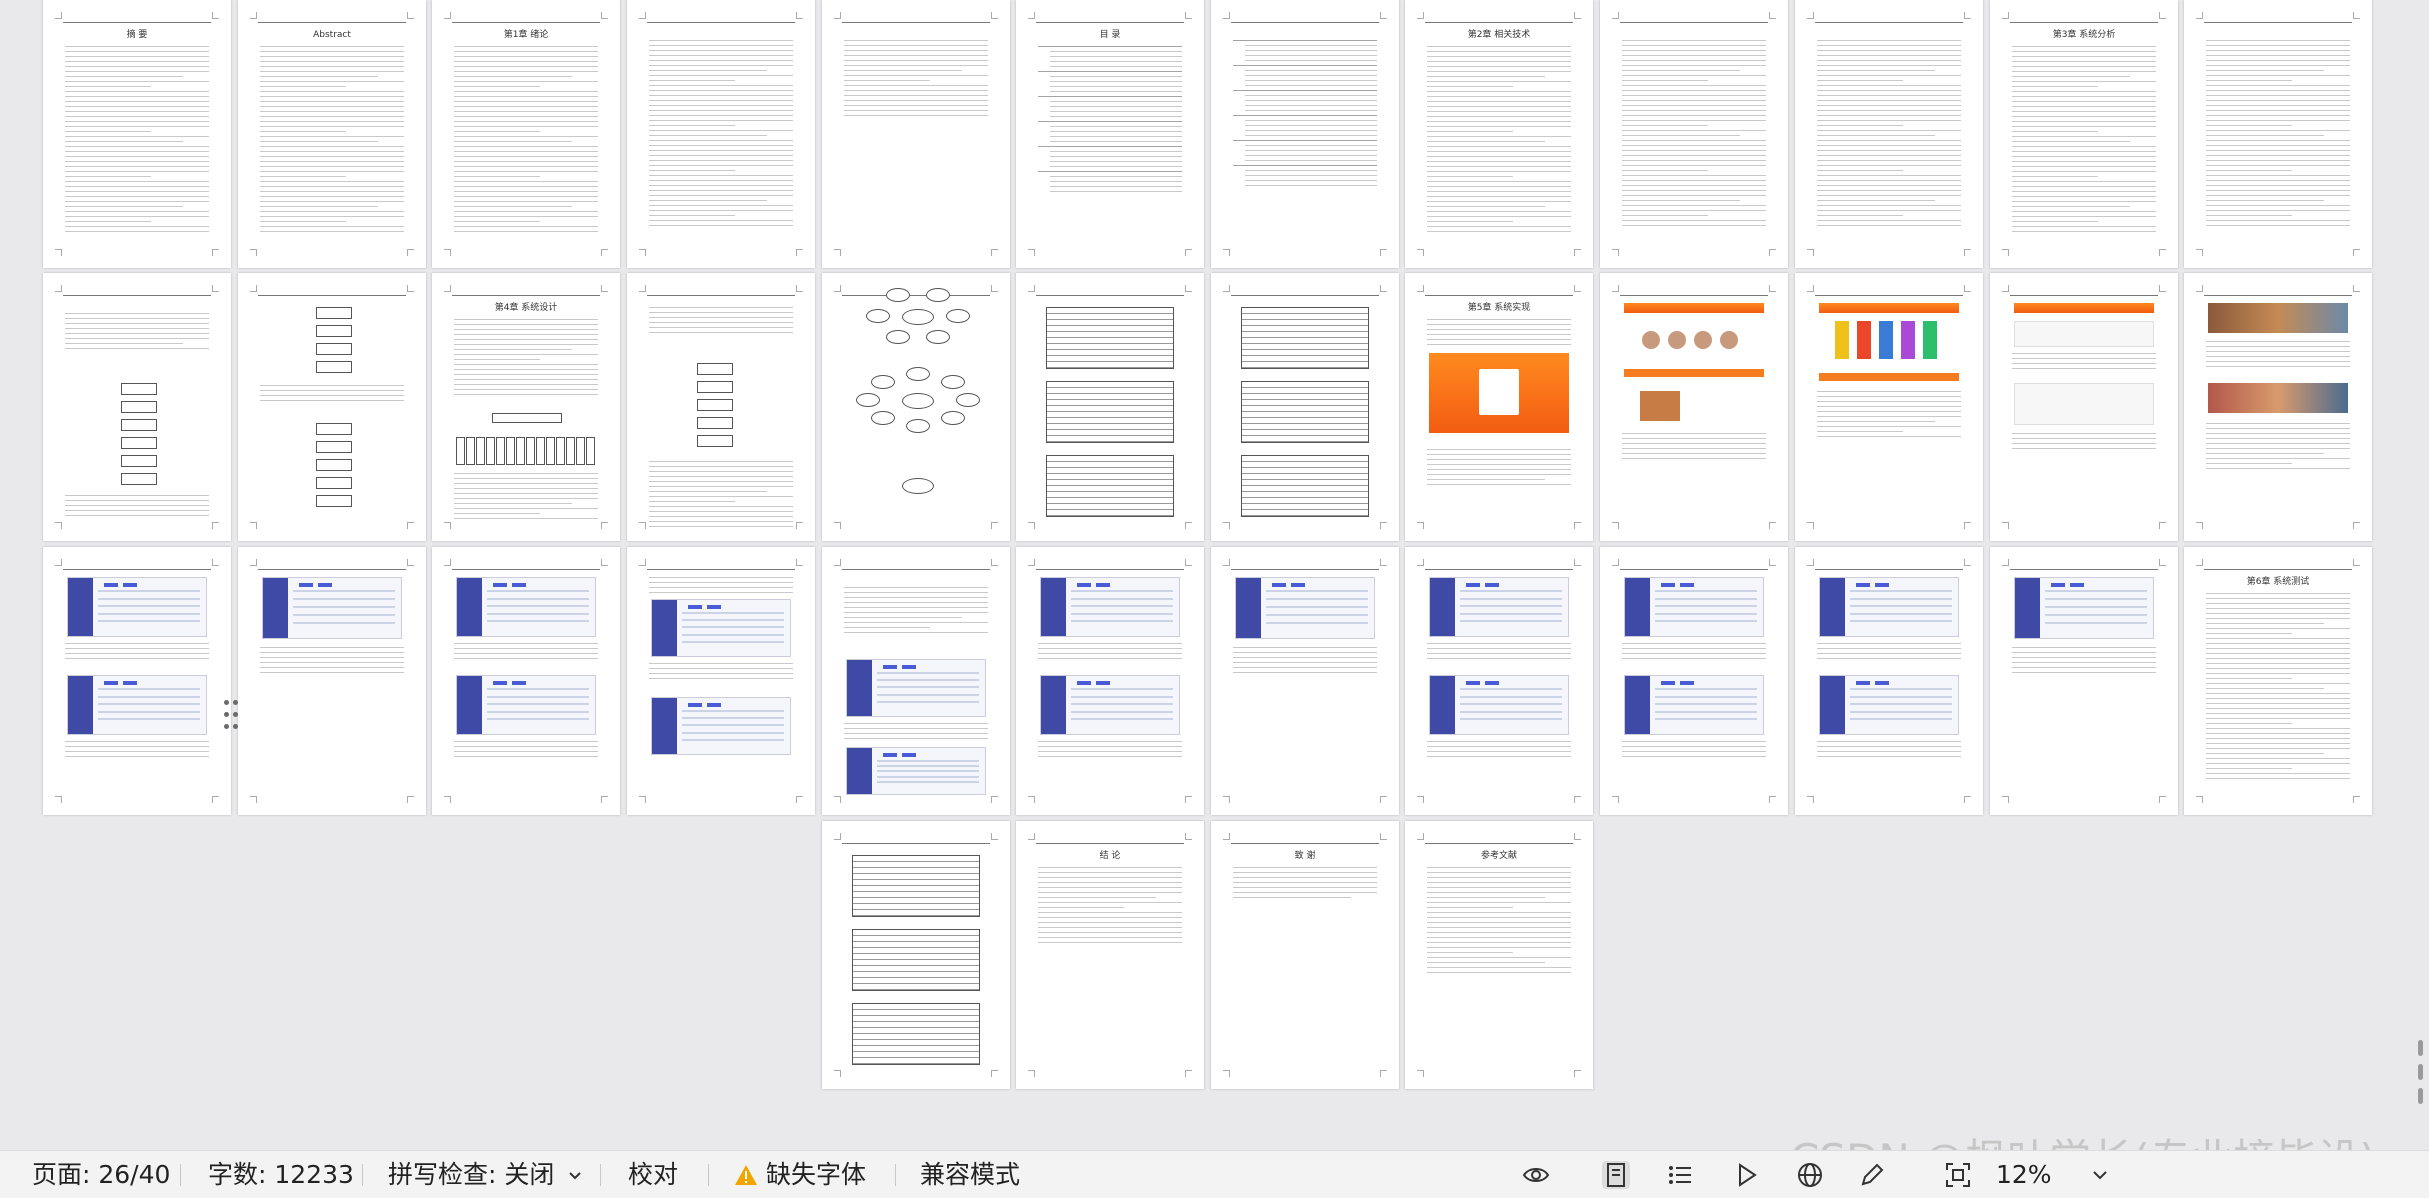 The image size is (2429, 1198). What do you see at coordinates (485, 1174) in the screenshot?
I see `spell-check-toggle: 拼写检查: 关闭` at bounding box center [485, 1174].